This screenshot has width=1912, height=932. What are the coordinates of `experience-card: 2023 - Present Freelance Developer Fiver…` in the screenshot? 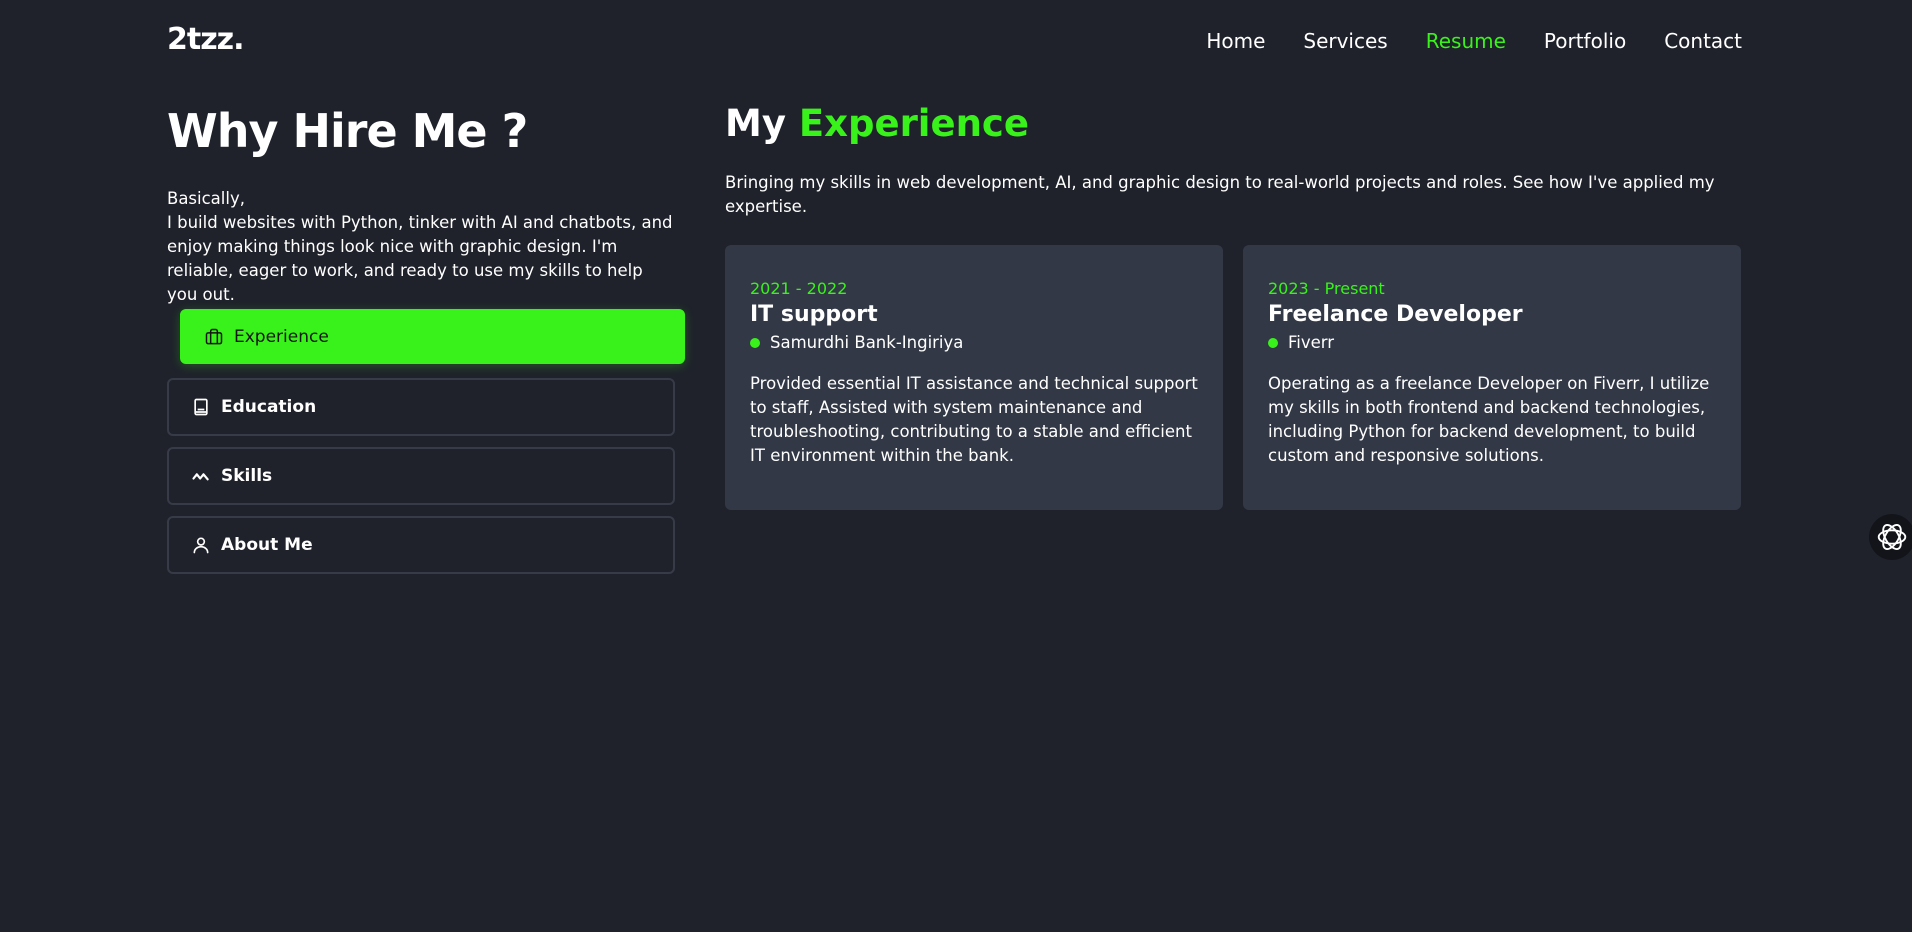 It's located at (1492, 377).